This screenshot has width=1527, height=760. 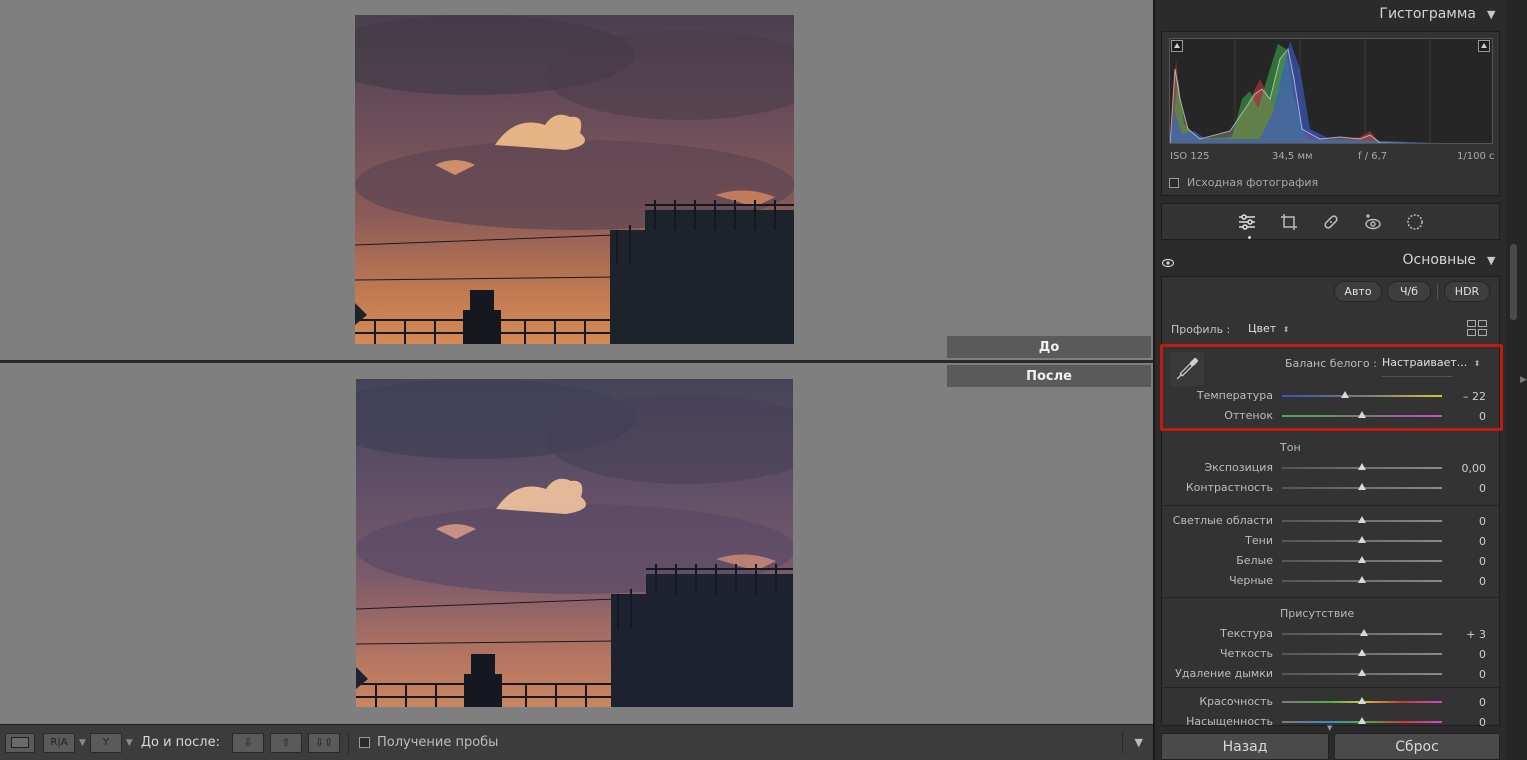 I want to click on contrast-value: 0, so click(x=1466, y=488).